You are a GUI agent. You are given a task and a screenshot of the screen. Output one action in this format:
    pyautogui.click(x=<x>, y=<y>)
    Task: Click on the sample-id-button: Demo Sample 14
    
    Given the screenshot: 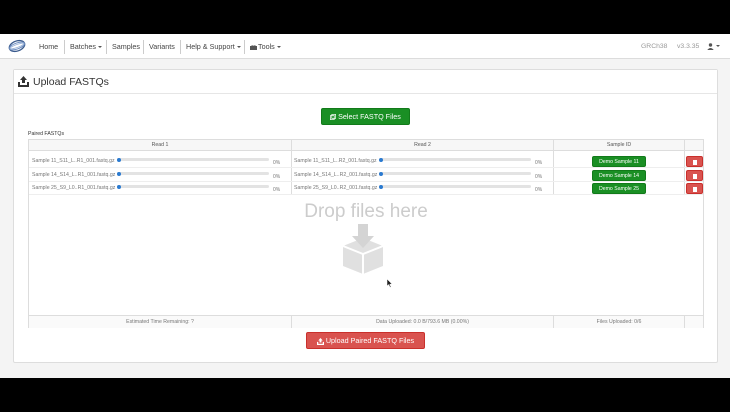 What is the action you would take?
    pyautogui.click(x=619, y=175)
    